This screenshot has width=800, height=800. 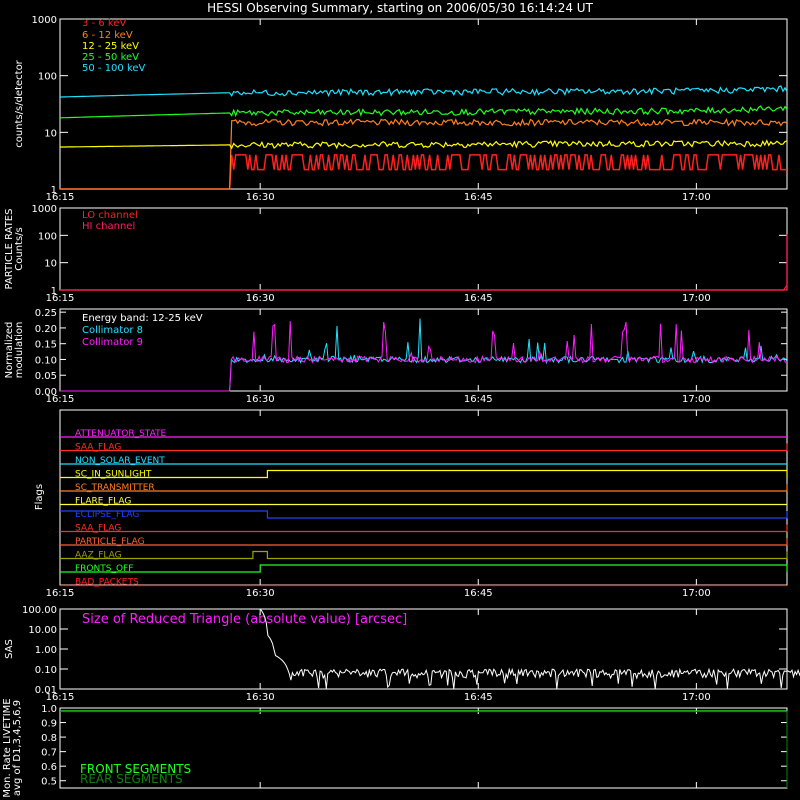 What do you see at coordinates (108, 226) in the screenshot?
I see `legend-hi-channel: HI channel` at bounding box center [108, 226].